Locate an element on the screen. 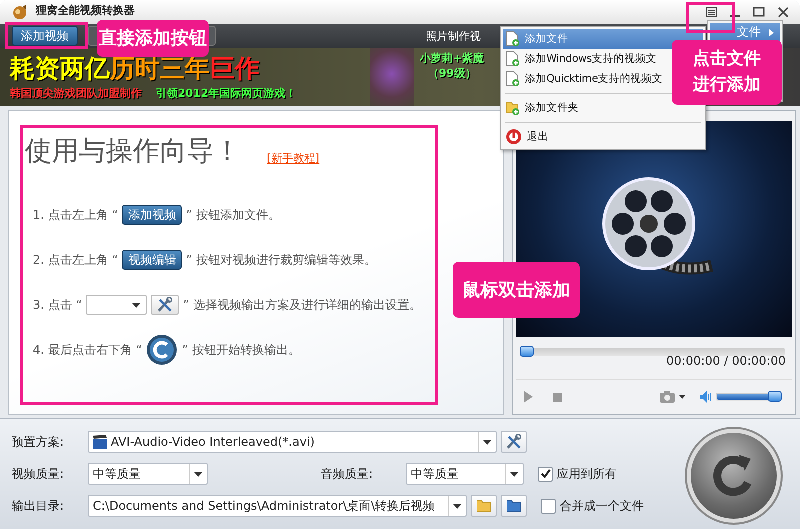 Image resolution: width=800 pixels, height=529 pixels. banner-headline: 巨作 is located at coordinates (235, 69).